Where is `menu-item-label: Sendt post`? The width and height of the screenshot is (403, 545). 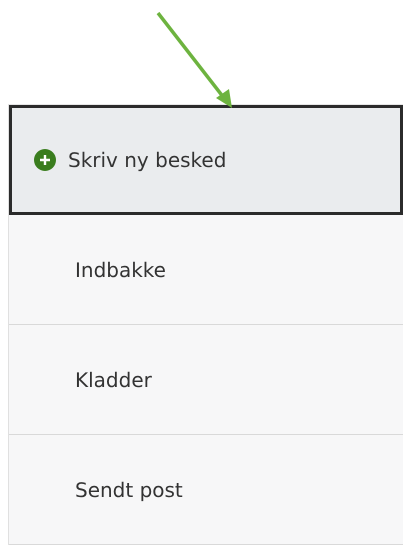
menu-item-label: Sendt post is located at coordinates (129, 490).